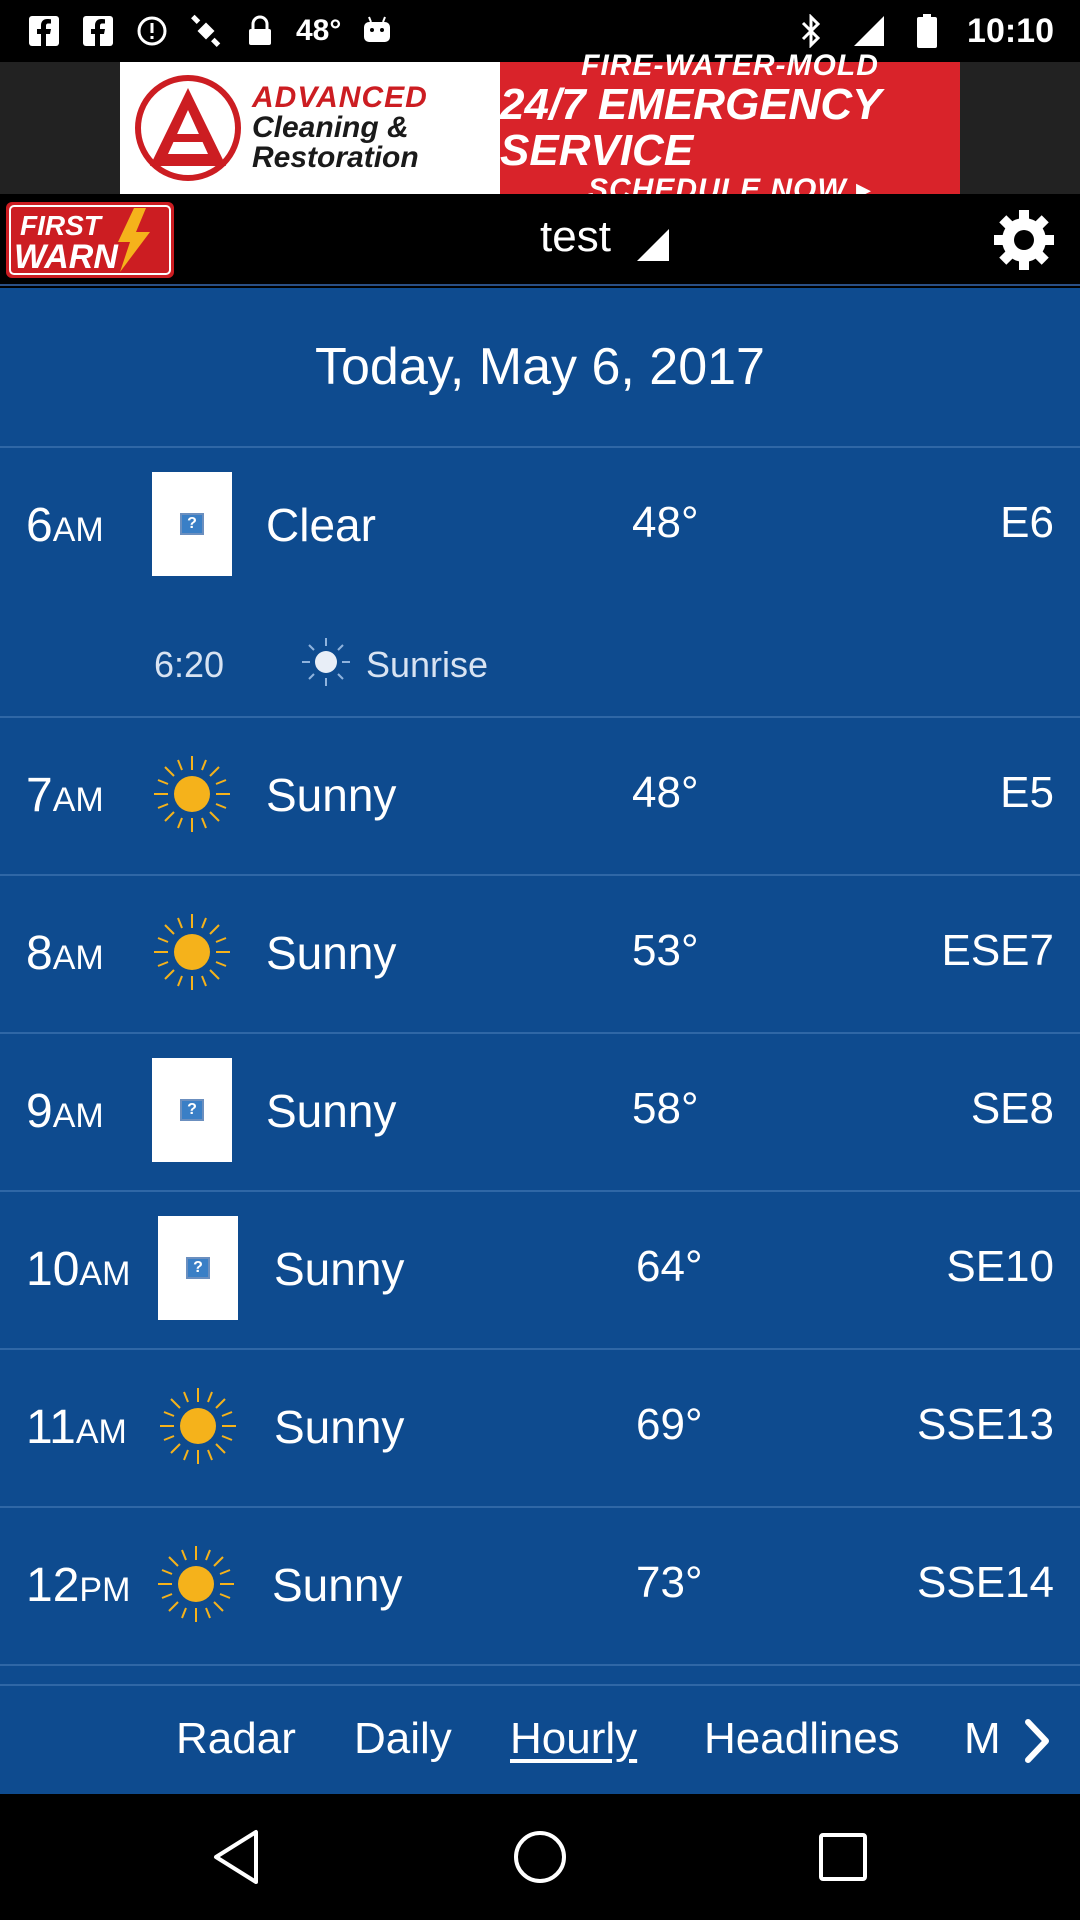 The width and height of the screenshot is (1080, 1920). What do you see at coordinates (1012, 1108) in the screenshot?
I see `wind-value: SE8` at bounding box center [1012, 1108].